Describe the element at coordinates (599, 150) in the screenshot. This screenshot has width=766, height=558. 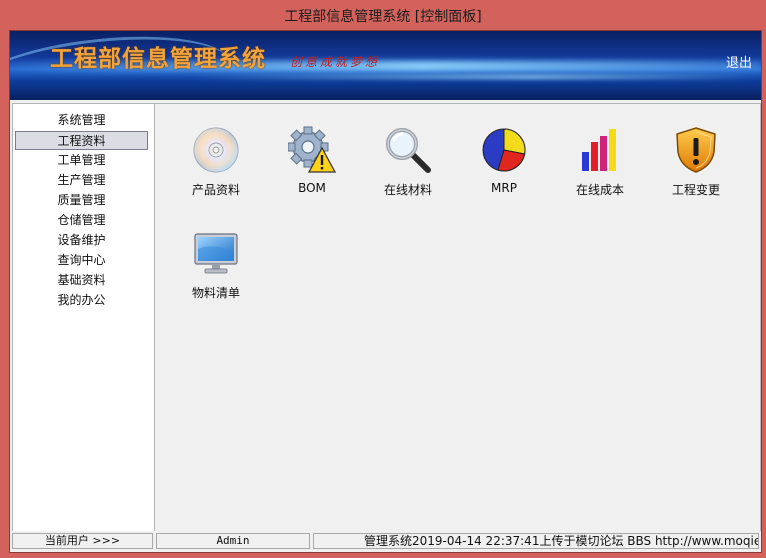
I see `bar-chart-icon` at that location.